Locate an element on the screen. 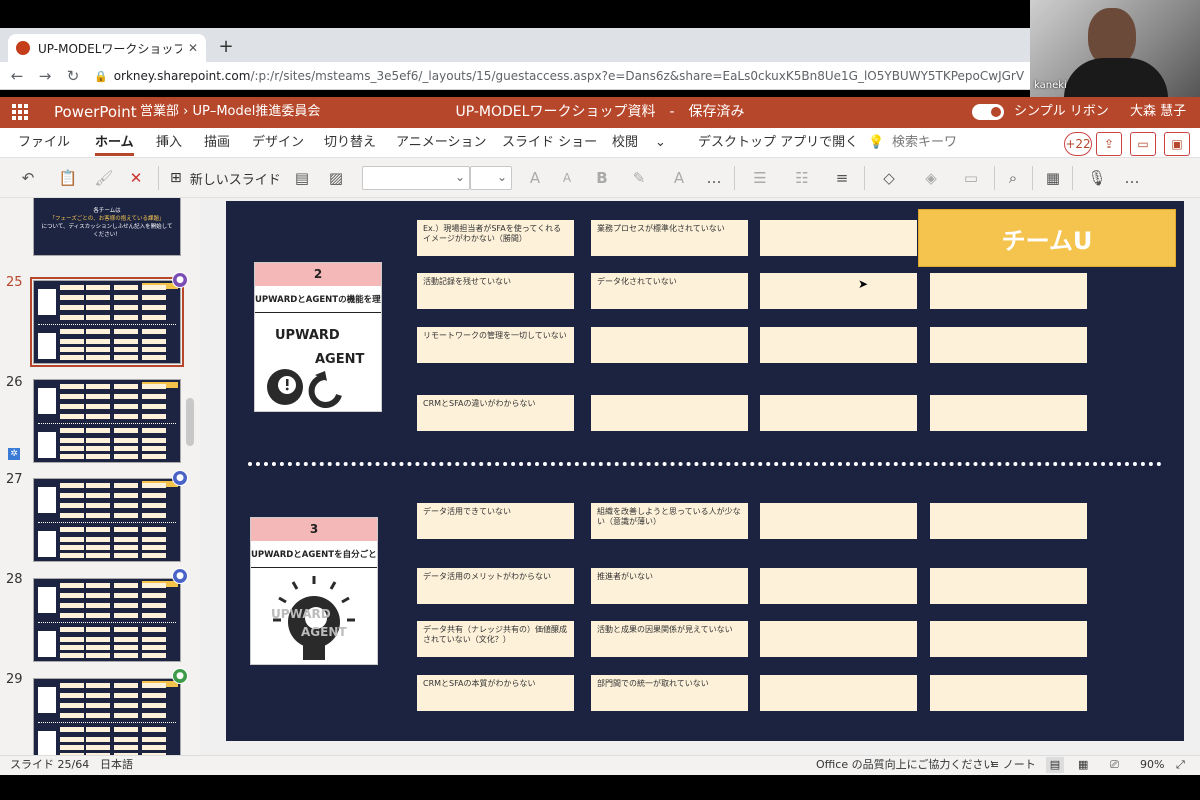 This screenshot has width=1200, height=800. browser-tab: UP-MODELワークショップ資料.p ✕ is located at coordinates (107, 48).